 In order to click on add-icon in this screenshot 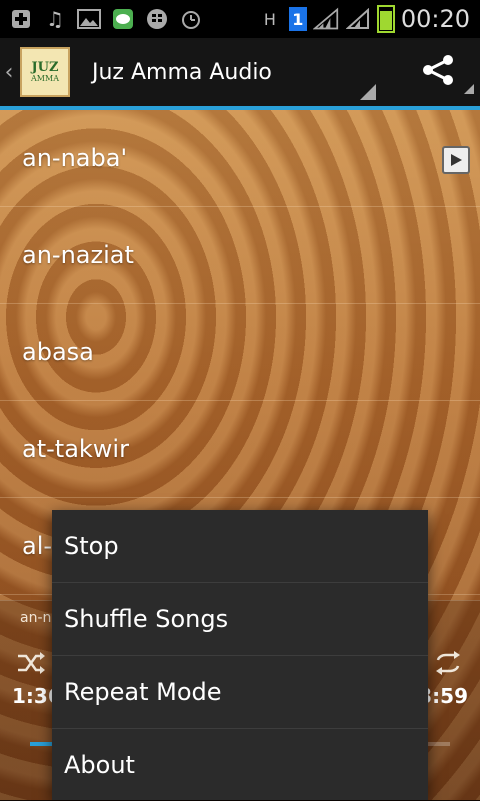, I will do `click(21, 19)`.